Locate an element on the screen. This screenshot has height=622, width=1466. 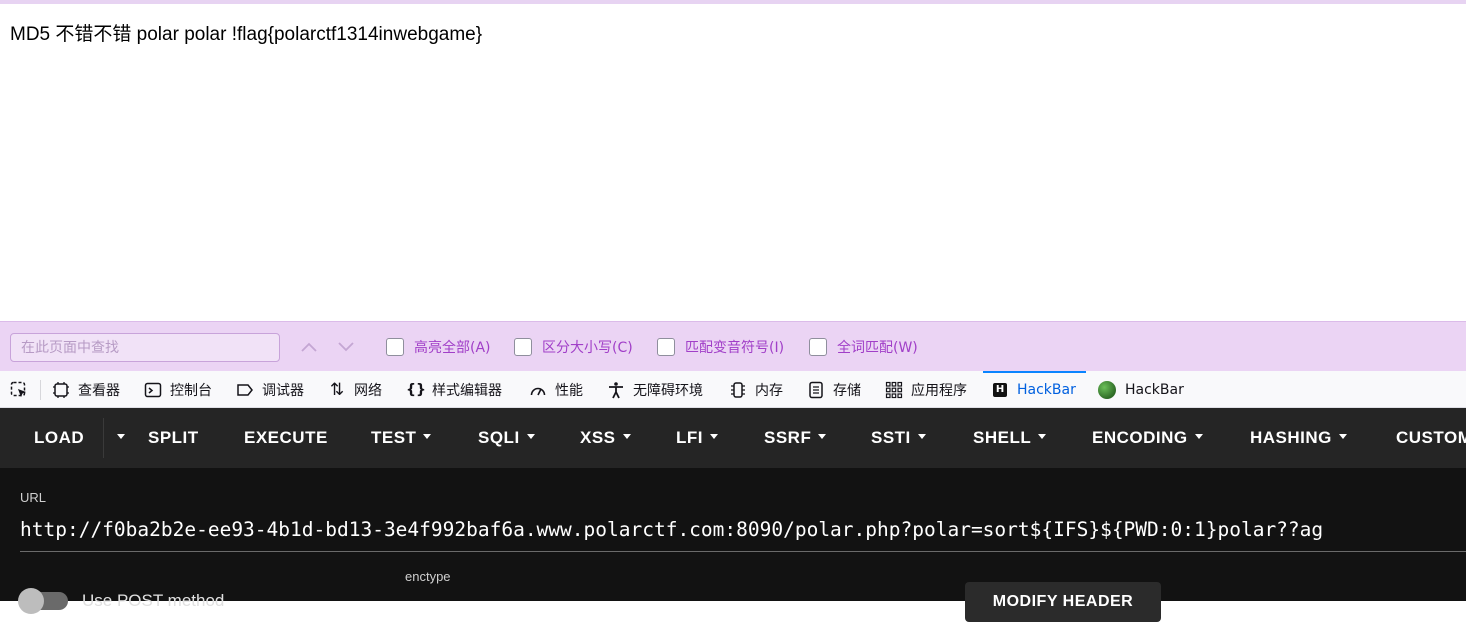
tab-accessibility-label: 无障碍环境 is located at coordinates (668, 390).